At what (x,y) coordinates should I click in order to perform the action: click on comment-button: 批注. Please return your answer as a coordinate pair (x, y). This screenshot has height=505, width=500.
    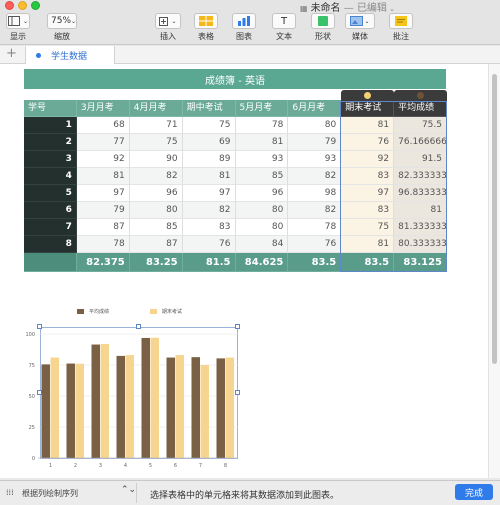
    Looking at the image, I should click on (401, 27).